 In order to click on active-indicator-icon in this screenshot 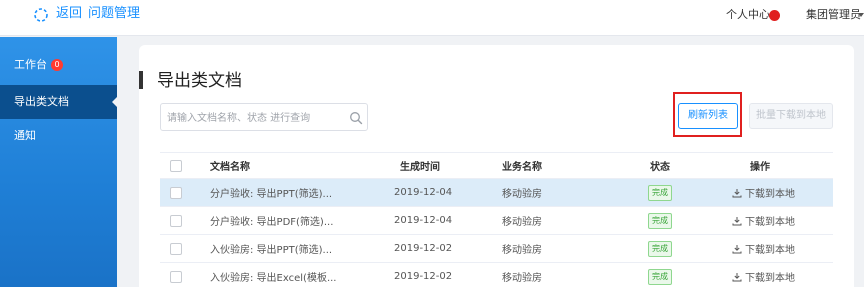, I will do `click(115, 102)`.